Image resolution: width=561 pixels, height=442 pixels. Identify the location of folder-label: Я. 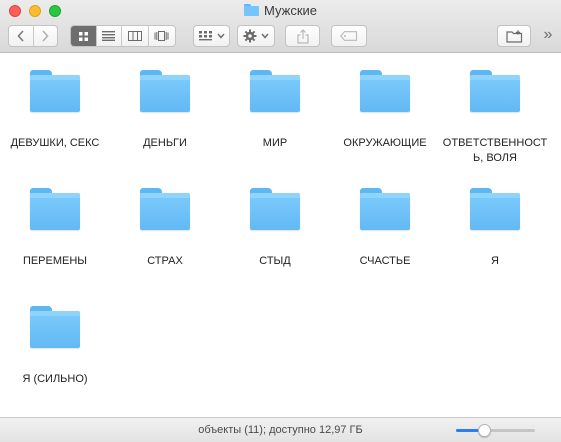
(495, 261).